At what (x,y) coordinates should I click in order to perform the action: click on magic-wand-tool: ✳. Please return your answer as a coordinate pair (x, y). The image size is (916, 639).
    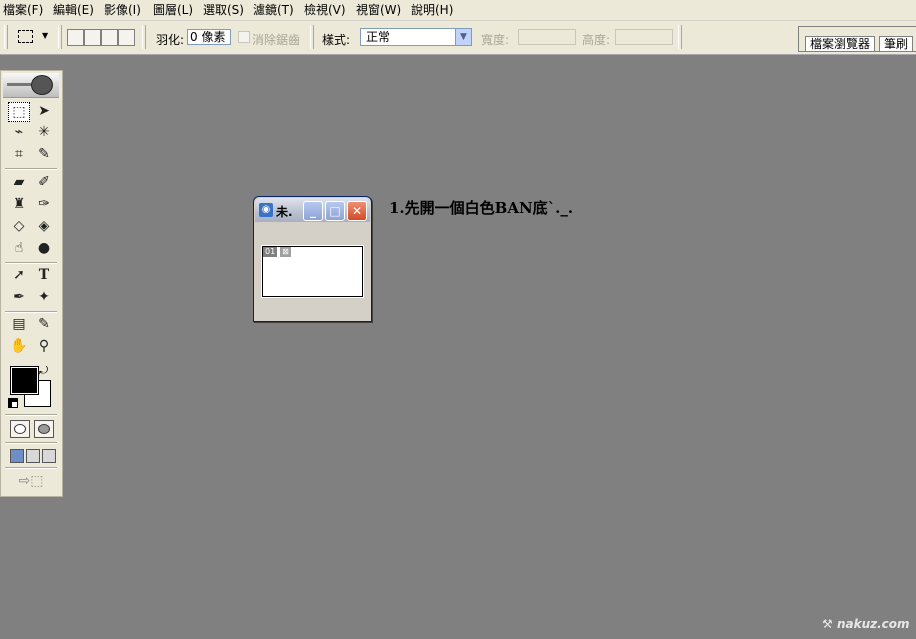
    Looking at the image, I should click on (44, 132).